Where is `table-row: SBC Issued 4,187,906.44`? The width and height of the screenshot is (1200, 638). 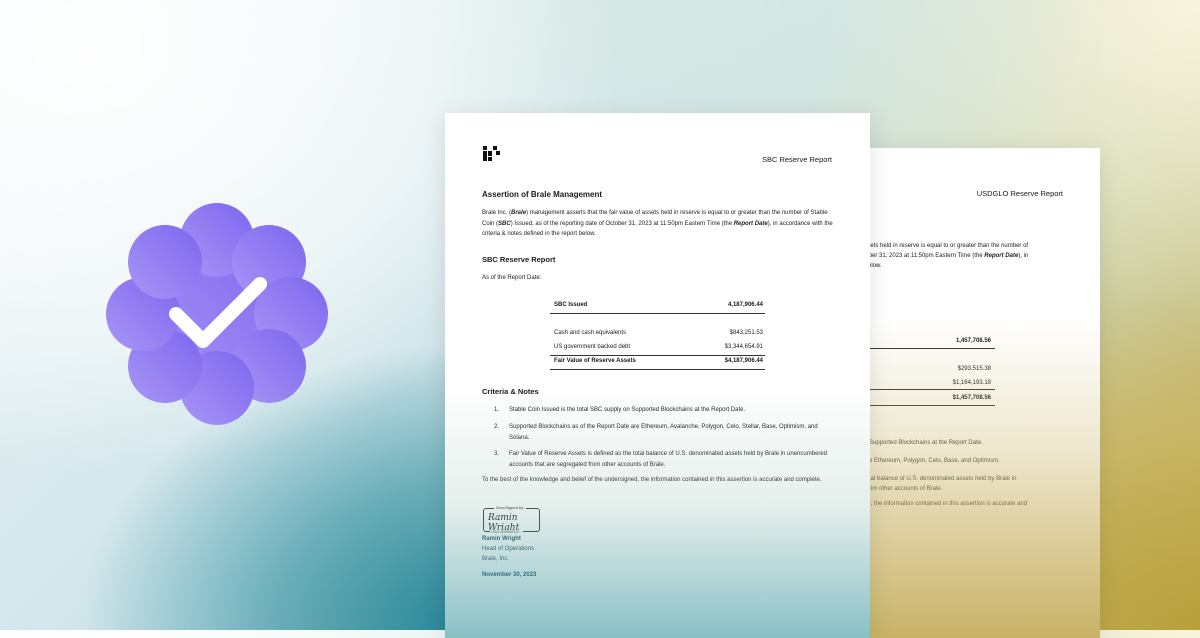 table-row: SBC Issued 4,187,906.44 is located at coordinates (658, 305).